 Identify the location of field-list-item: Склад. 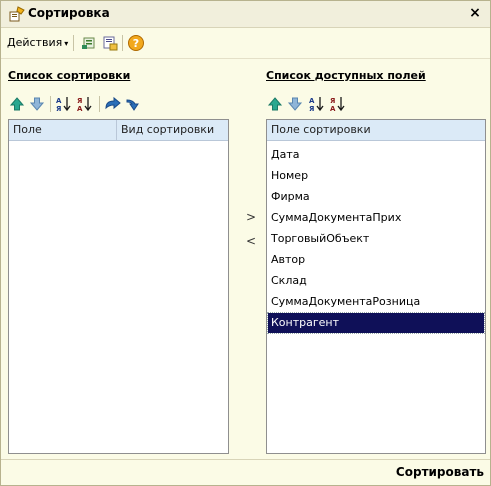
(376, 281).